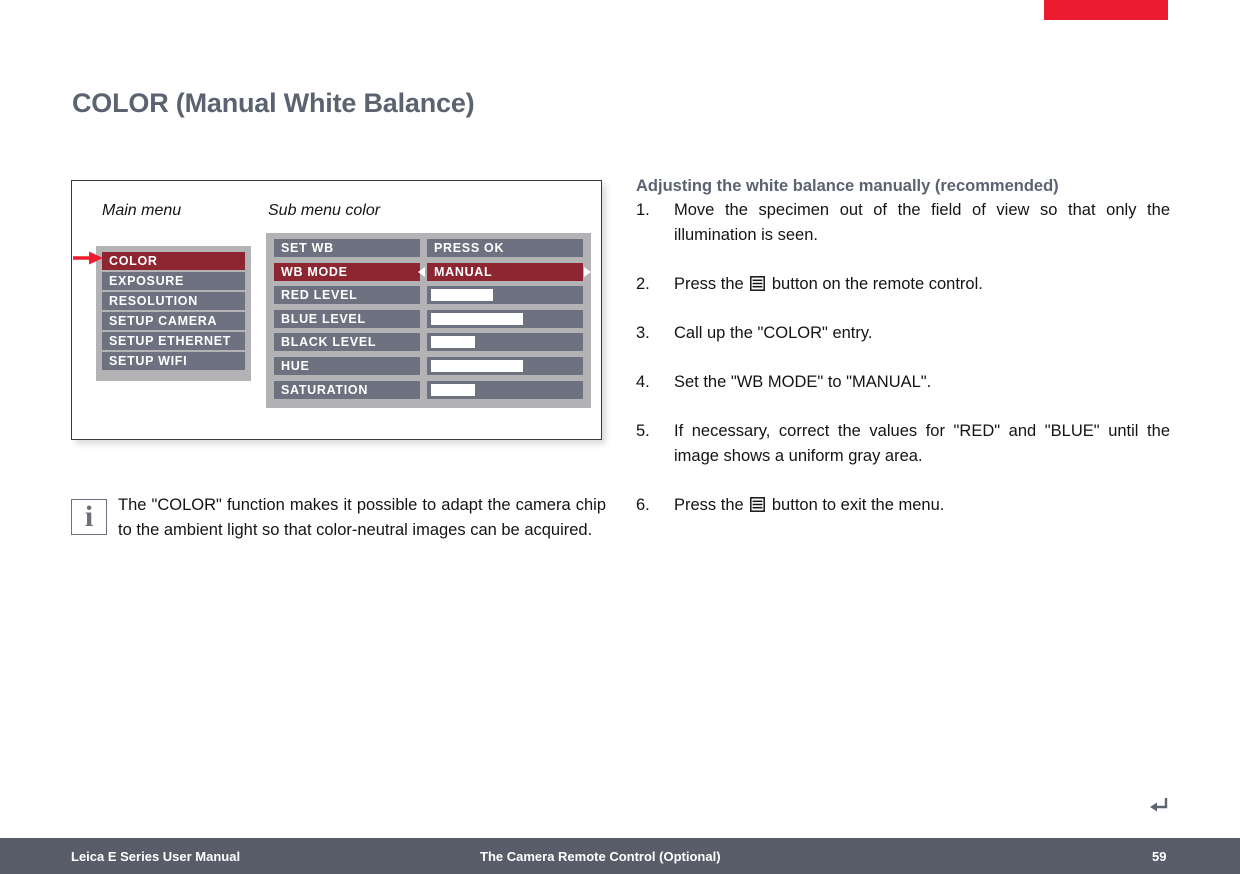 This screenshot has height=874, width=1240. Describe the element at coordinates (643, 505) in the screenshot. I see `step-number: 6.` at that location.